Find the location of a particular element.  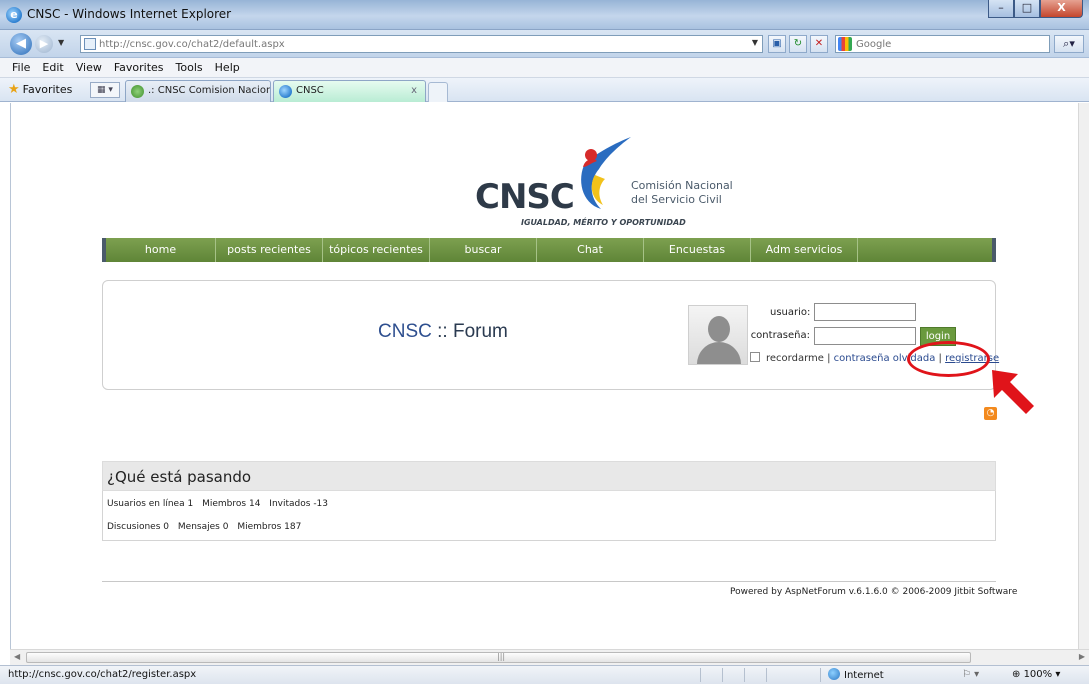

close-button: X is located at coordinates (1061, 9).